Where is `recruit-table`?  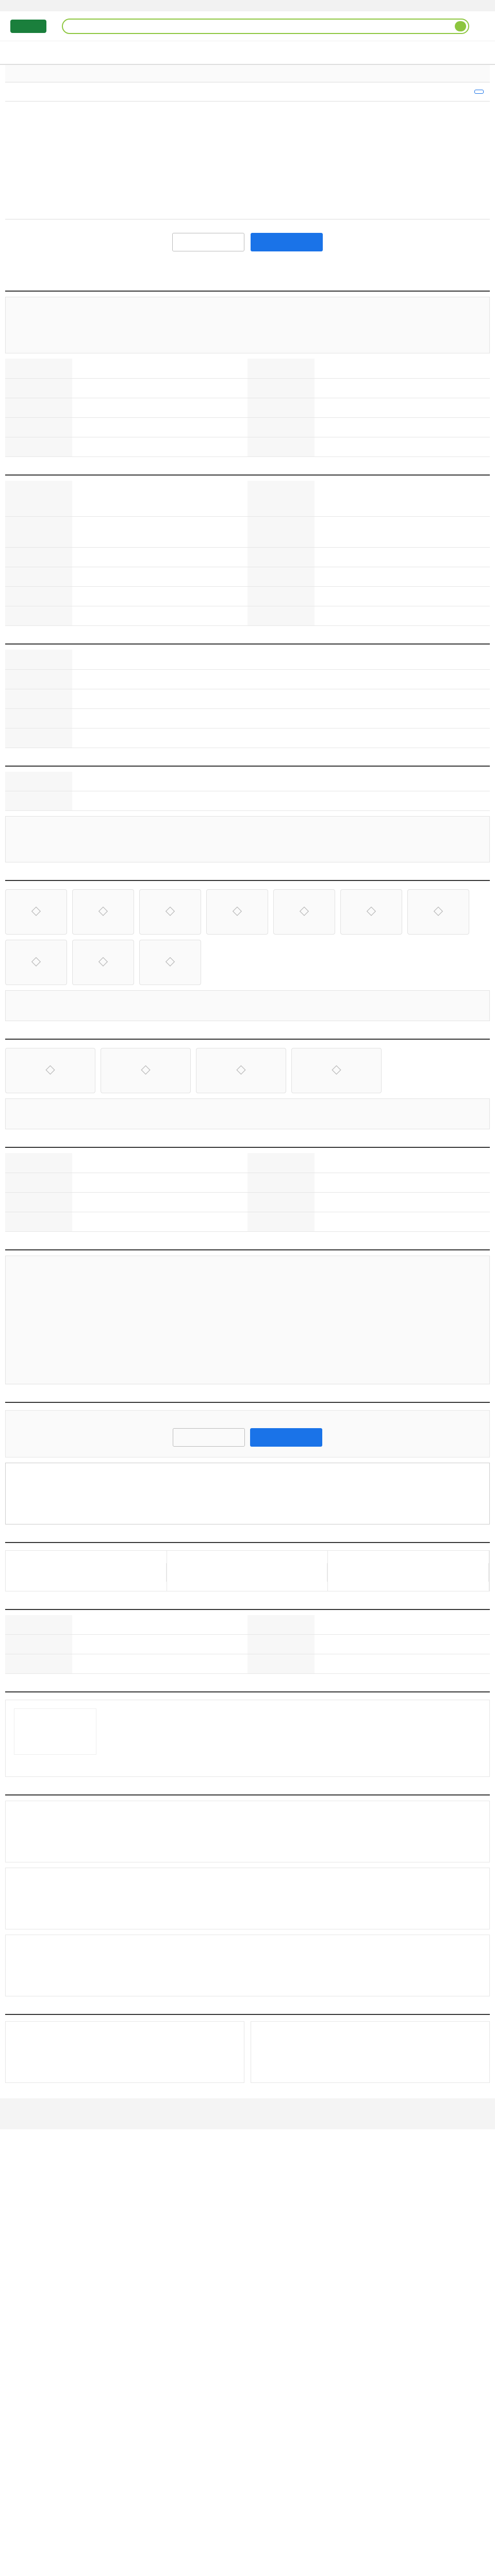 recruit-table is located at coordinates (247, 408).